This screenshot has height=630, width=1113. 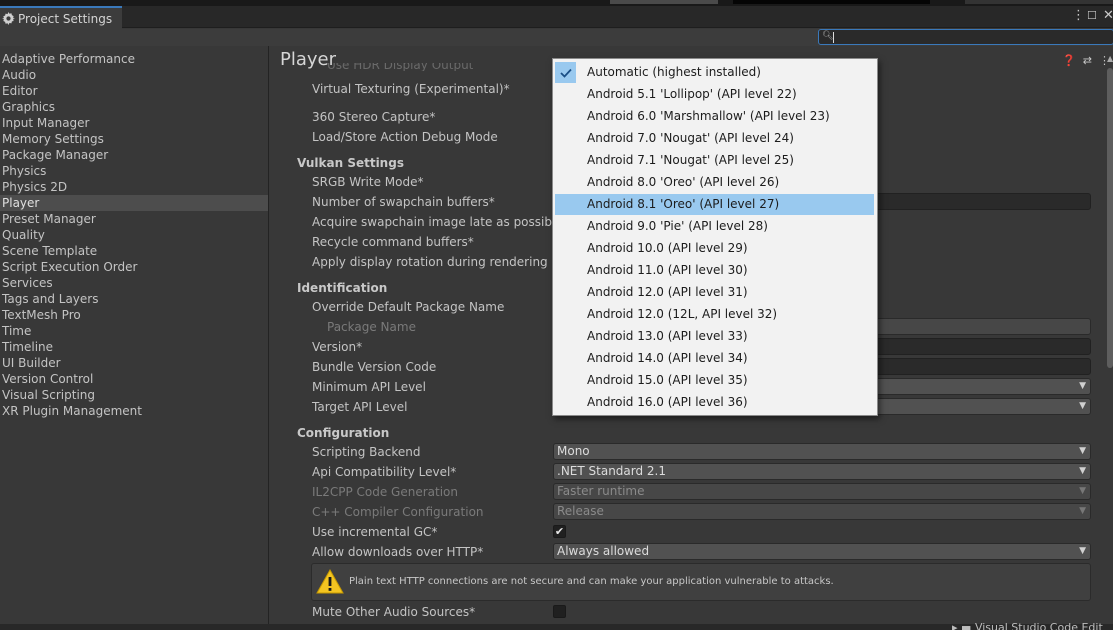 I want to click on popup-item-api-27: Android 8.1 'Oreo' (API level 27), so click(x=714, y=204).